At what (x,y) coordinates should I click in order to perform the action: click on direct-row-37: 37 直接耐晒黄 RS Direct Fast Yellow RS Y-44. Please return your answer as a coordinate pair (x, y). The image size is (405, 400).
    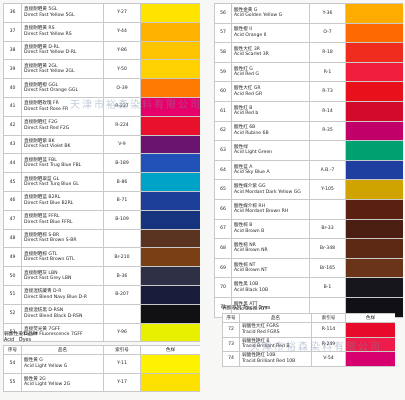
    Looking at the image, I should click on (102, 32).